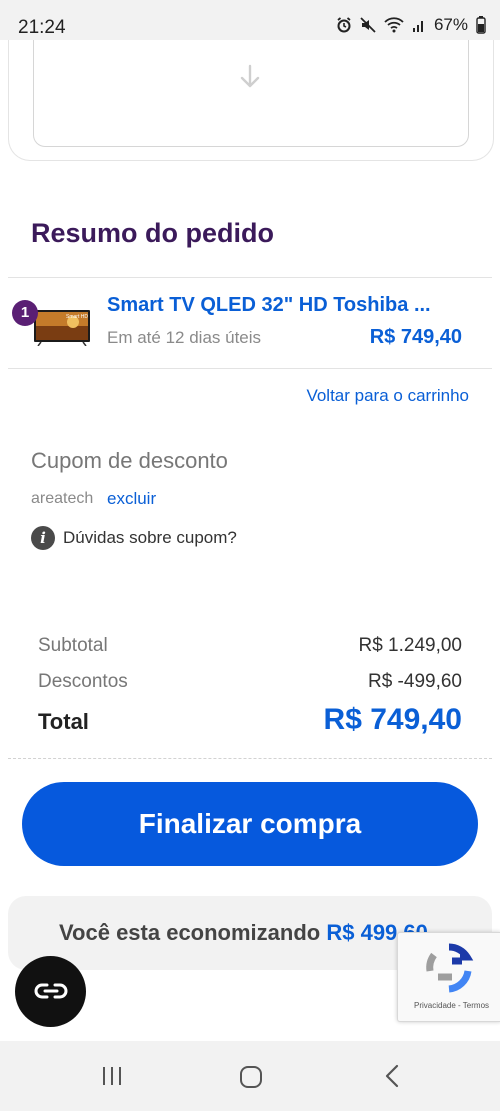  I want to click on back-to-cart-link: Voltar para o carrinho, so click(387, 396).